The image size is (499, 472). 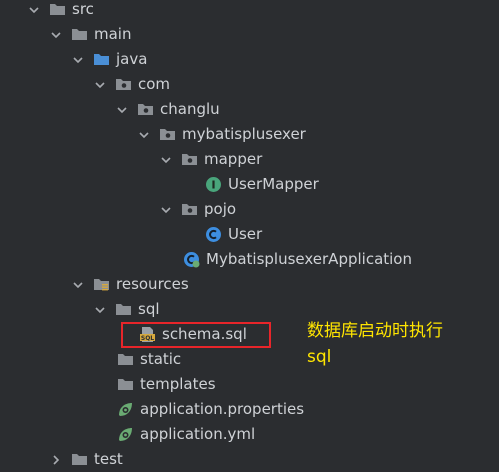 I want to click on node-label: mybatisplusexer, so click(x=244, y=134).